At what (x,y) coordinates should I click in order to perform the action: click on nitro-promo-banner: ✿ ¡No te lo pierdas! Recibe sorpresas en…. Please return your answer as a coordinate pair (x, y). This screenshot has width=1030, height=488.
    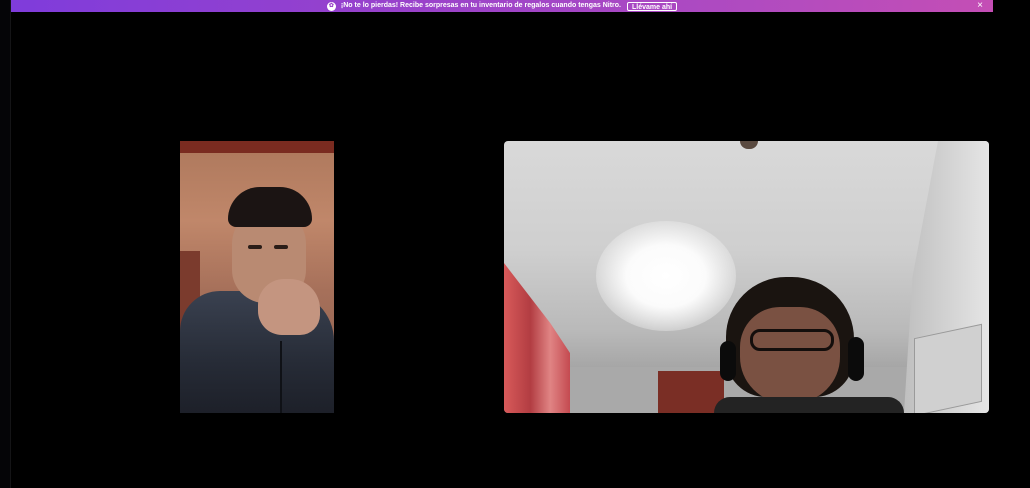
    Looking at the image, I should click on (502, 6).